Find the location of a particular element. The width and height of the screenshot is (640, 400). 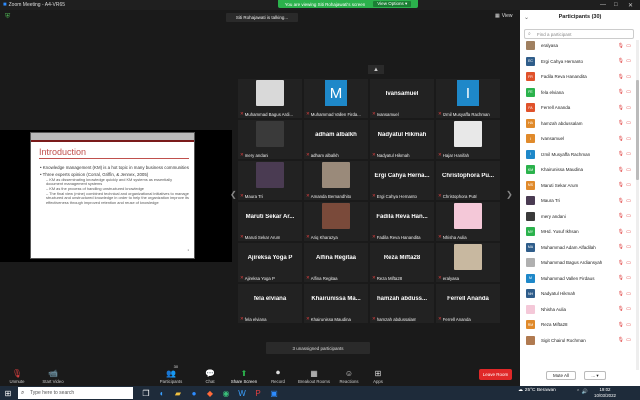

video-tile: adham albalkh ✕ adham albalkh is located at coordinates (336, 139).